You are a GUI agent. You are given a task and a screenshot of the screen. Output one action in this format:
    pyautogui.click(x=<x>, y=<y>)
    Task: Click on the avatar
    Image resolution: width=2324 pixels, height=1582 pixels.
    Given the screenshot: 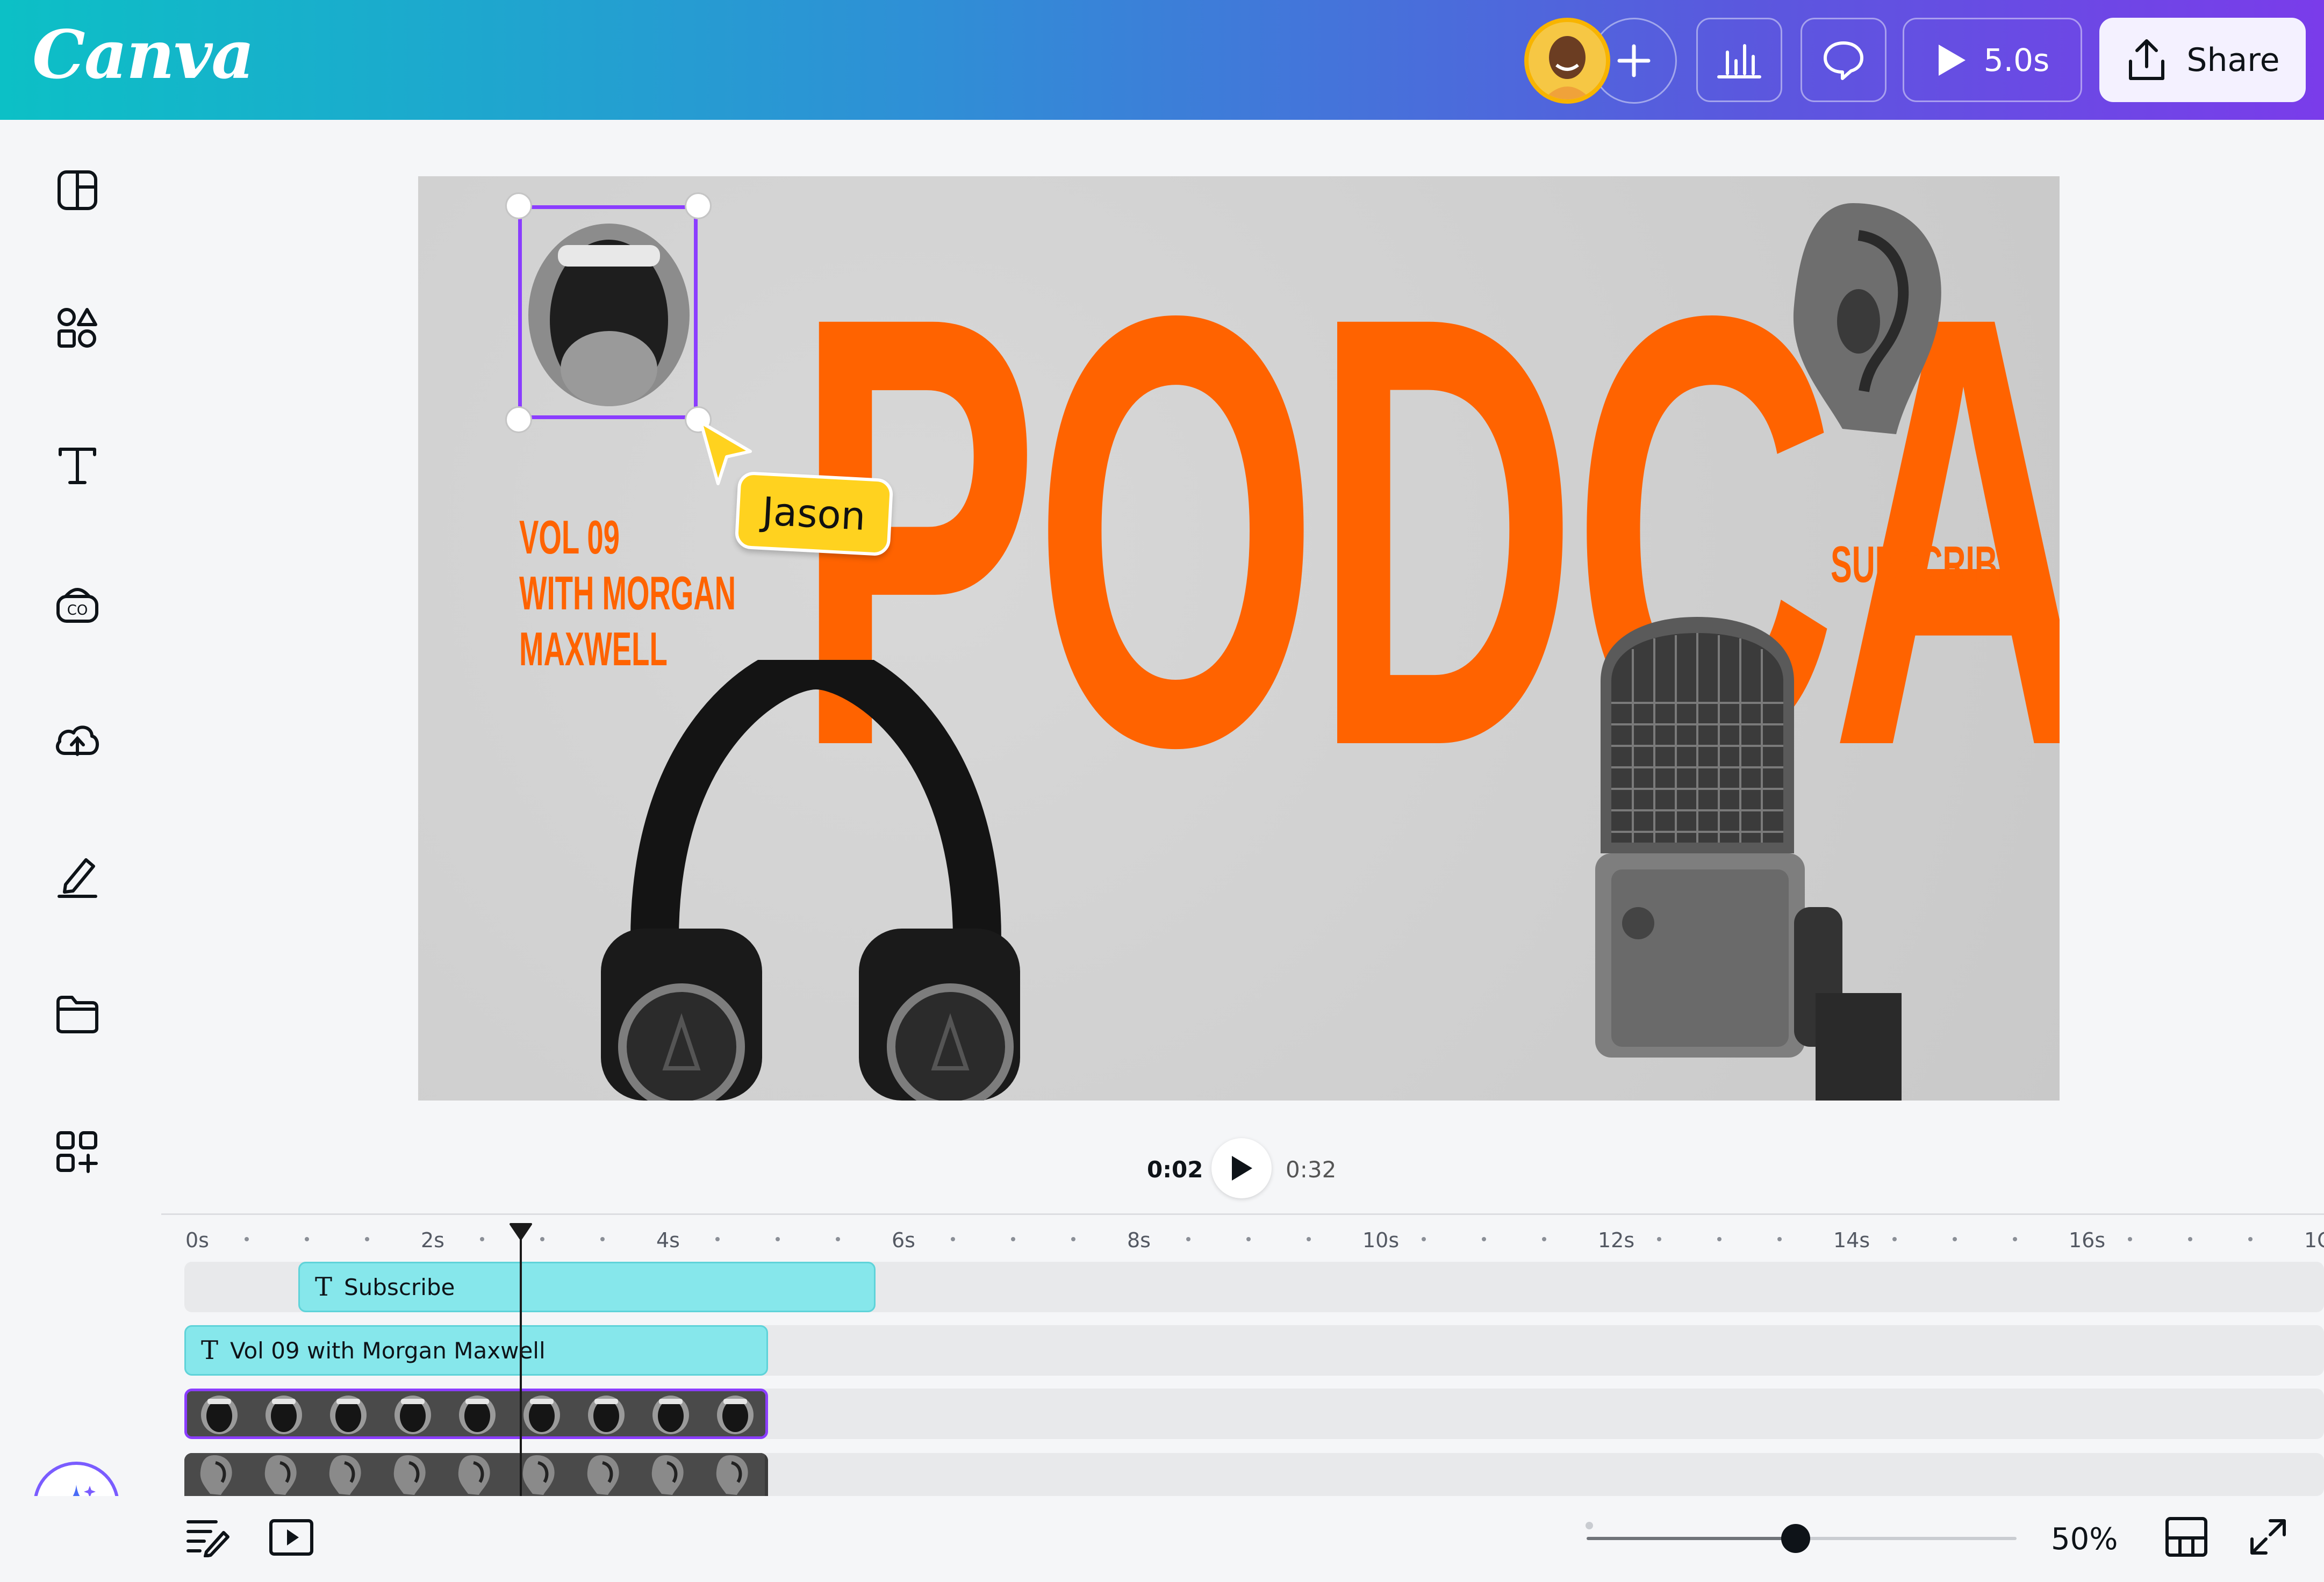 What is the action you would take?
    pyautogui.click(x=1567, y=61)
    